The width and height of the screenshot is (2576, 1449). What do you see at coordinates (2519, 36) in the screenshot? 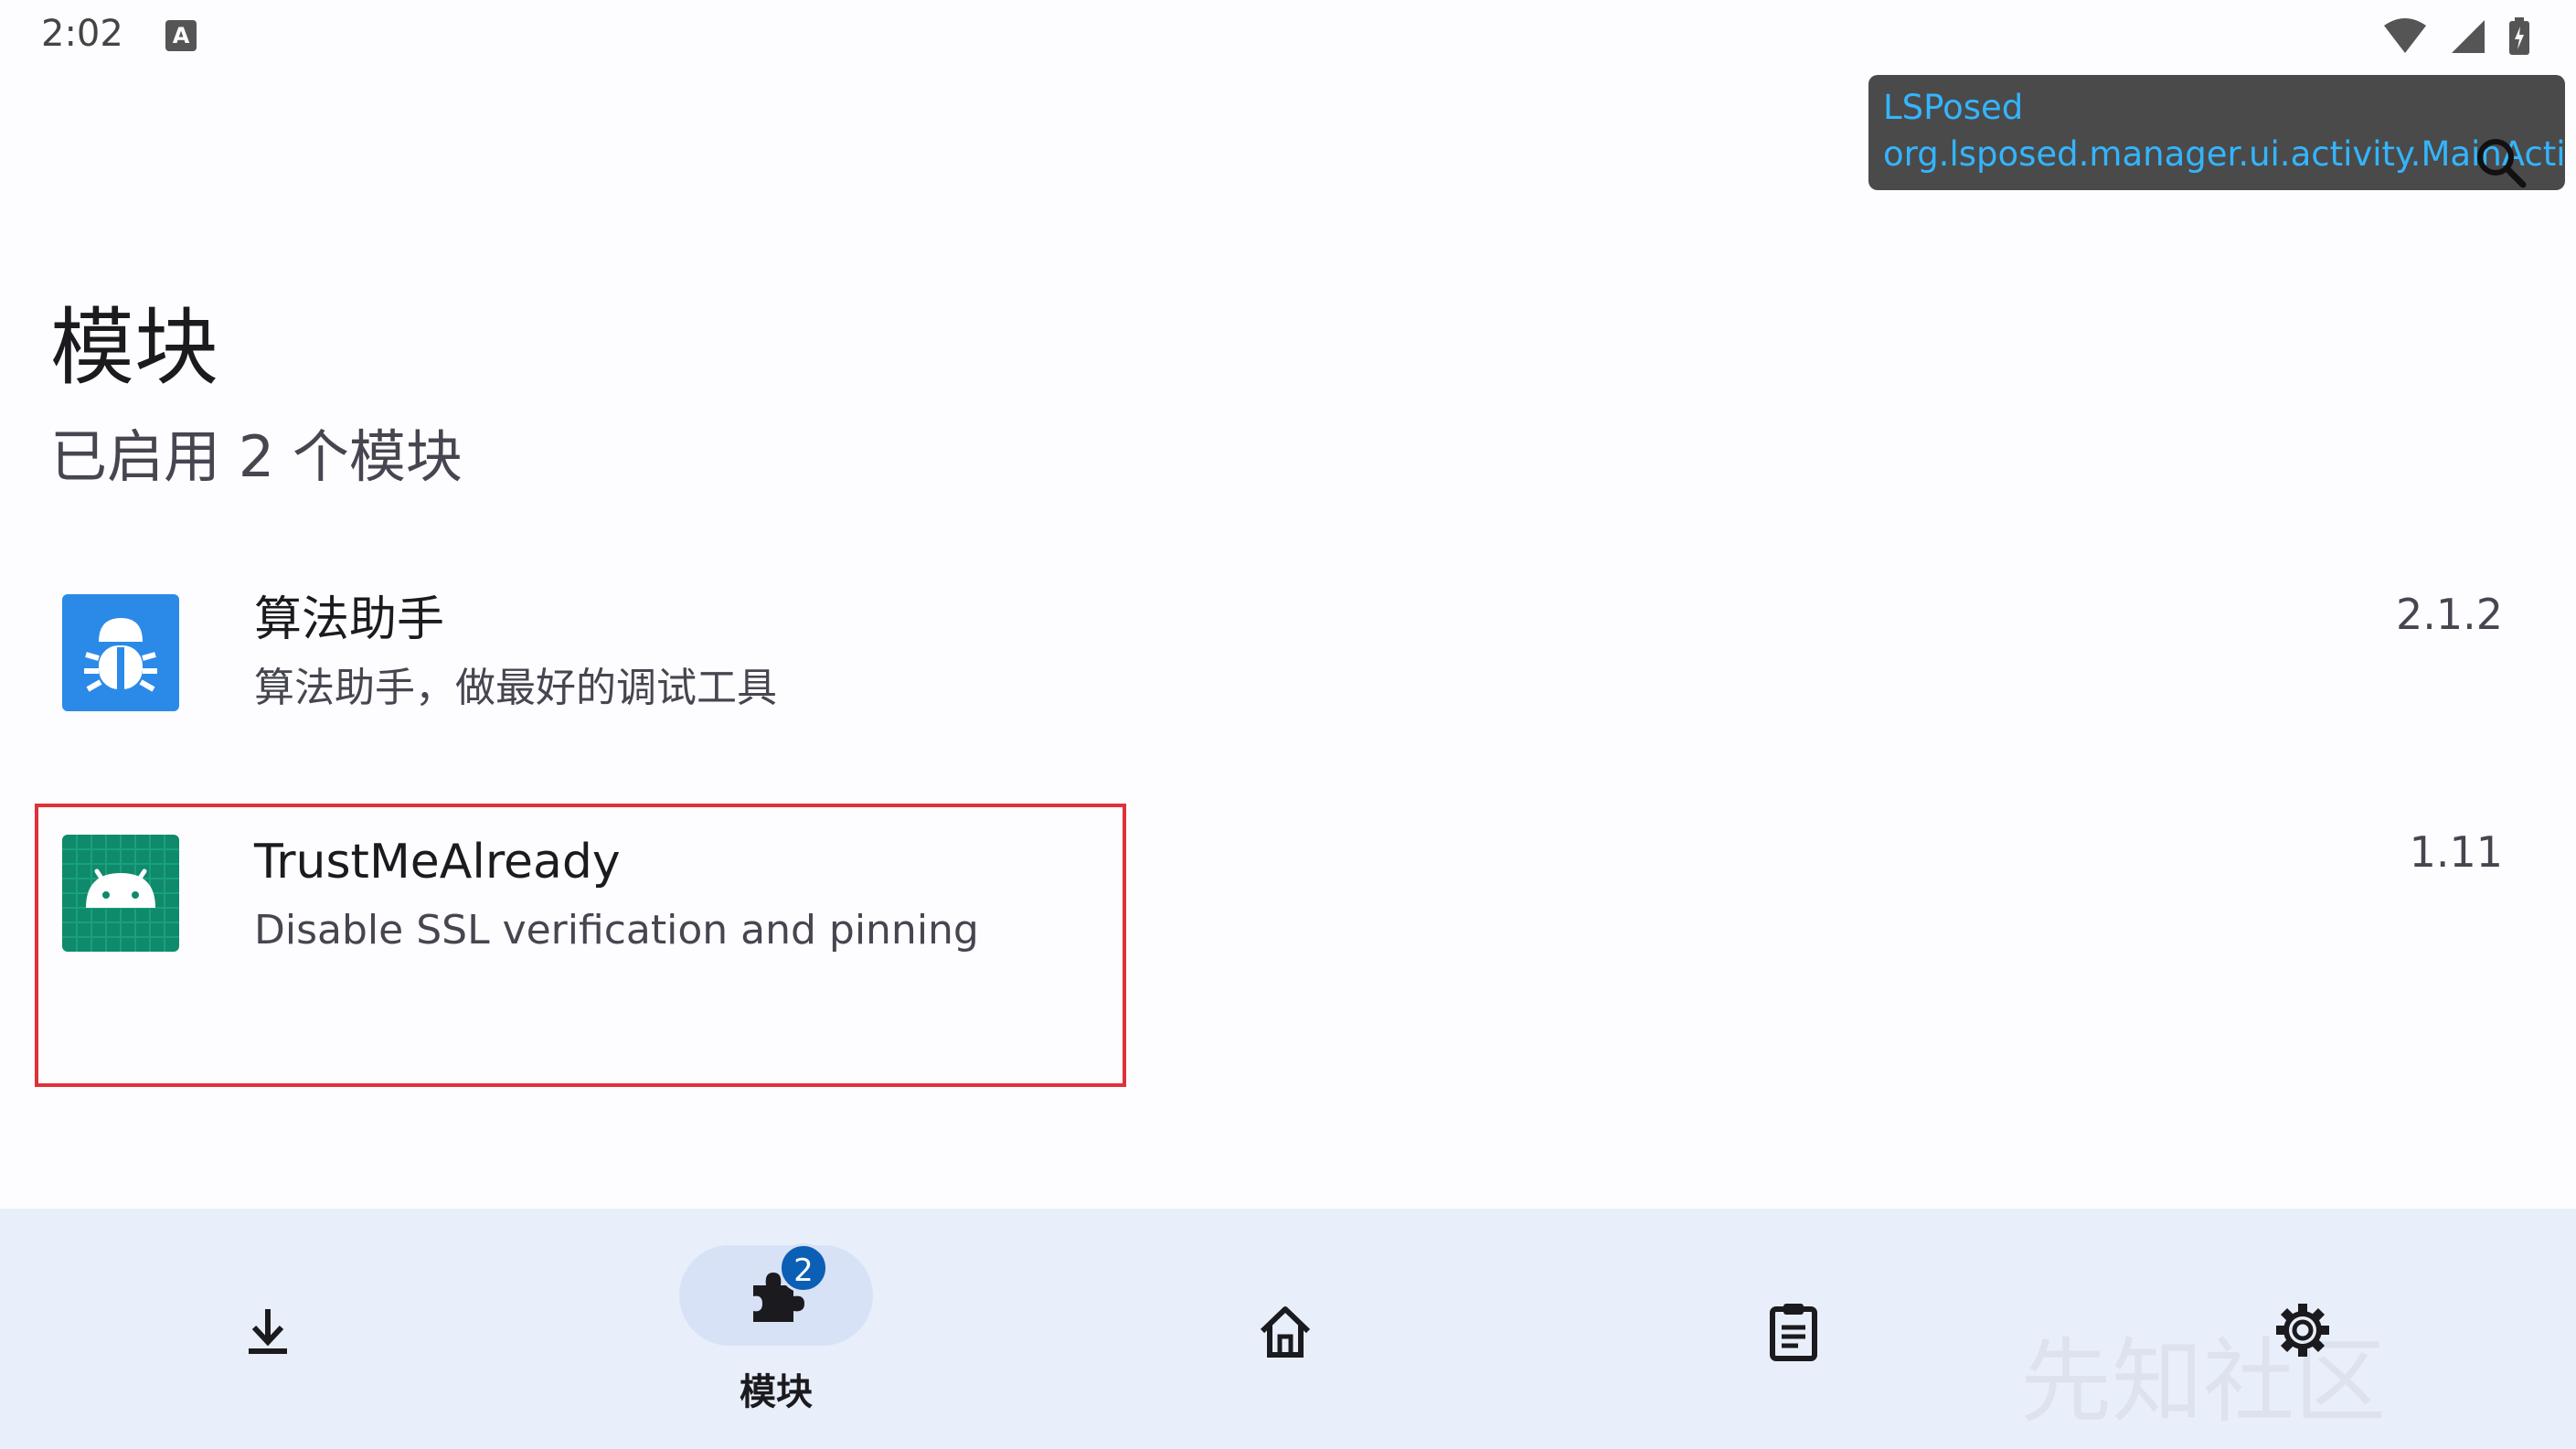
I see `battery-icon` at bounding box center [2519, 36].